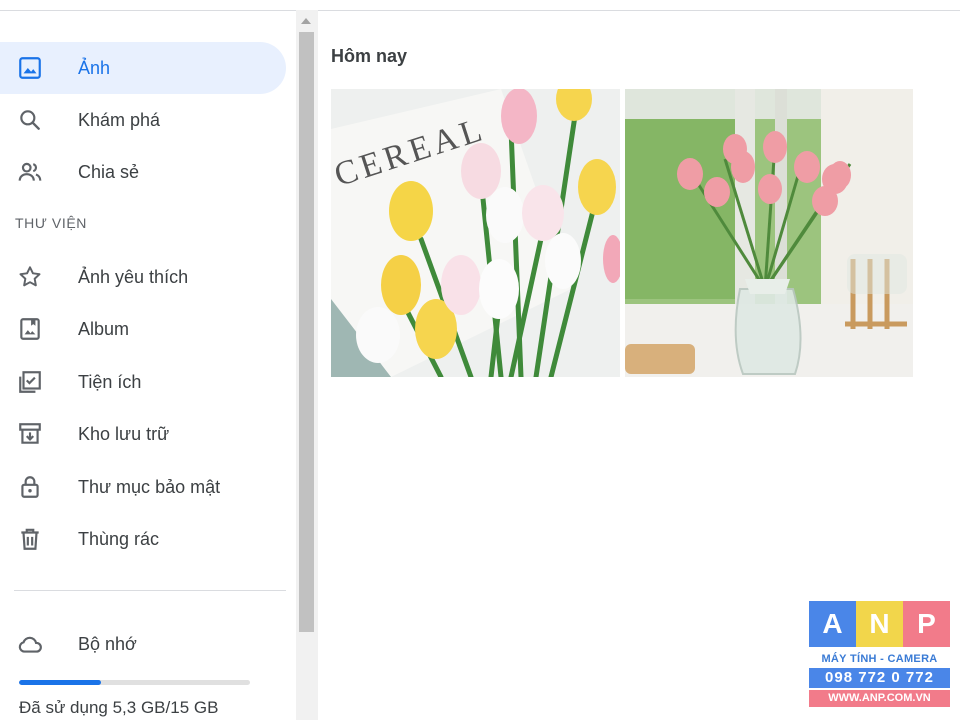 This screenshot has height=720, width=960. What do you see at coordinates (110, 381) in the screenshot?
I see `sidebar-item-label: Tiện ích` at bounding box center [110, 381].